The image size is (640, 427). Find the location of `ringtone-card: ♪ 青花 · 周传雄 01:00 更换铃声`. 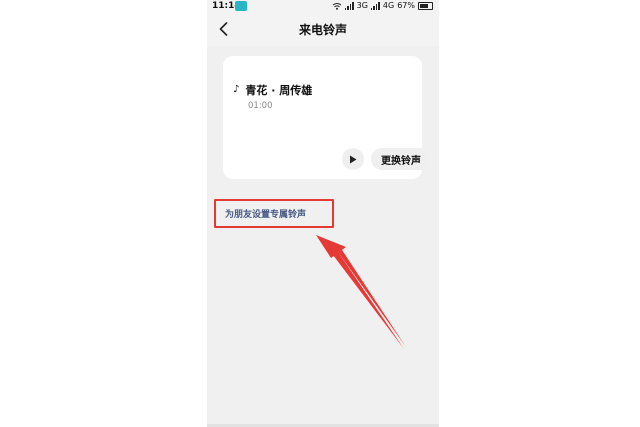

ringtone-card: ♪ 青花 · 周传雄 01:00 更换铃声 is located at coordinates (327, 117).